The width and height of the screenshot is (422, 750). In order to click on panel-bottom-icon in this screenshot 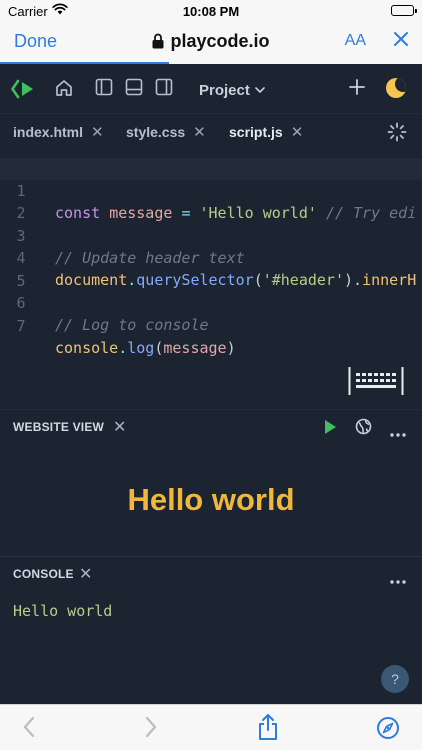, I will do `click(134, 89)`.